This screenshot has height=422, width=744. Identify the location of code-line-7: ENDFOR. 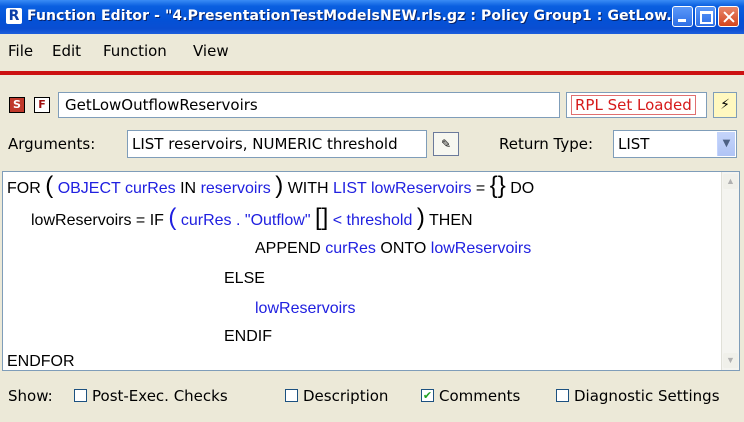
(41, 361).